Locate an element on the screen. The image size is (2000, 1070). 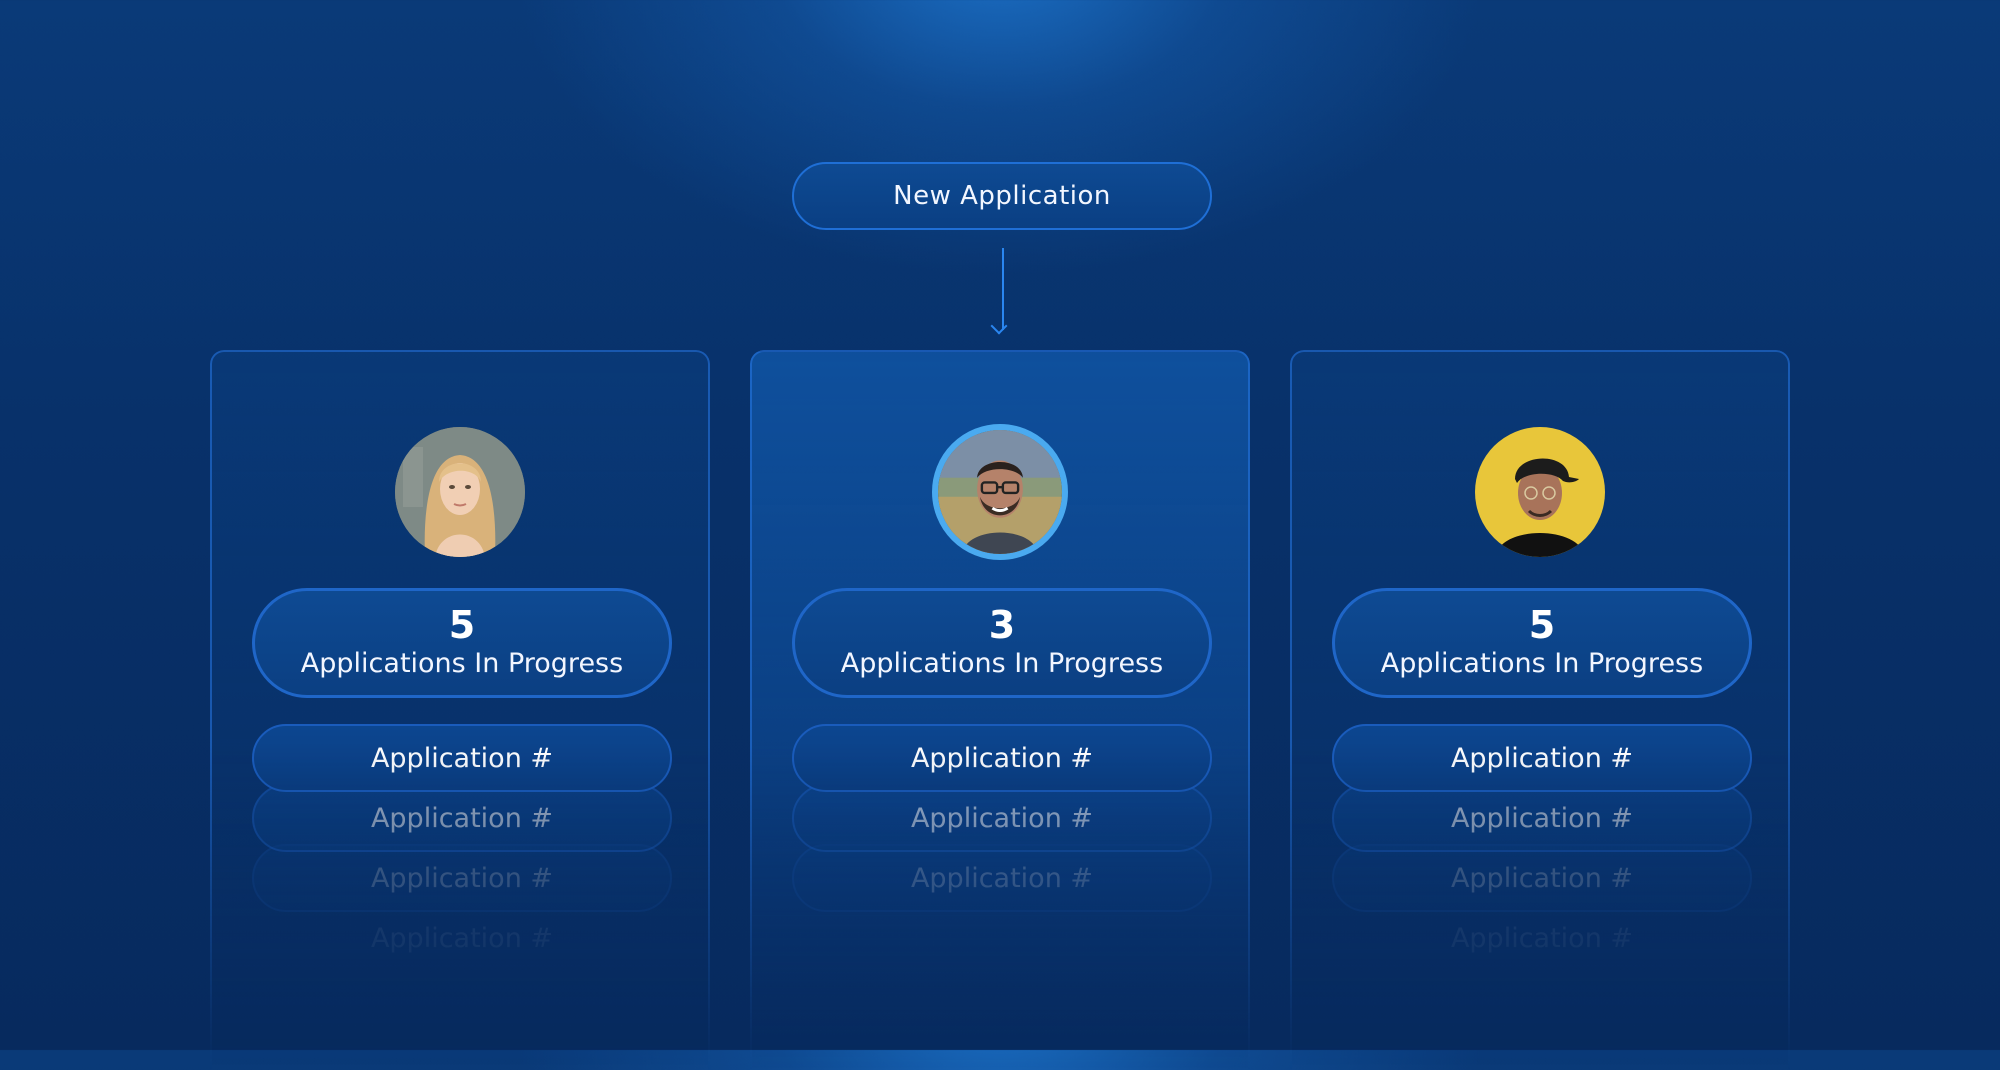
new-application-node: New Application is located at coordinates (1002, 196).